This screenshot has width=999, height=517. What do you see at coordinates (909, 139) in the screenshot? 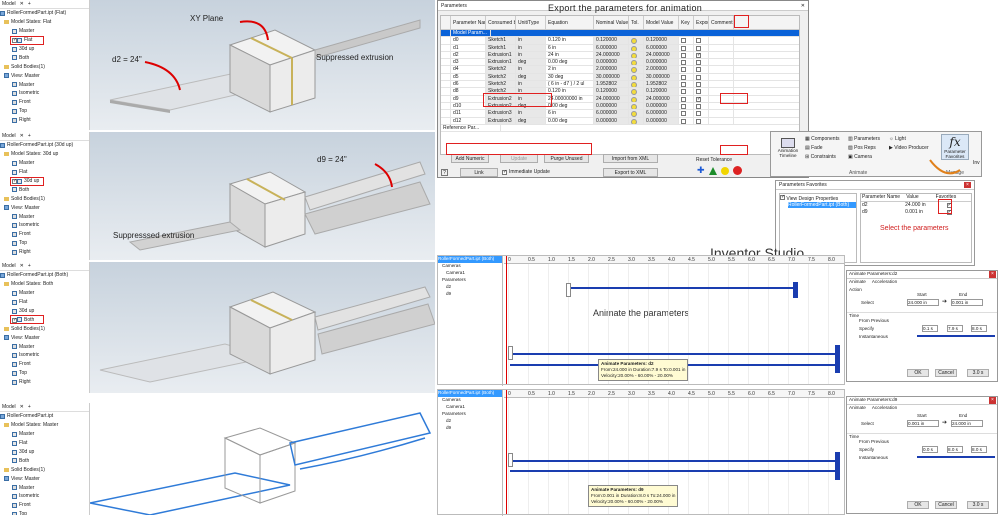
I see `light-button: ☼ Light` at bounding box center [909, 139].